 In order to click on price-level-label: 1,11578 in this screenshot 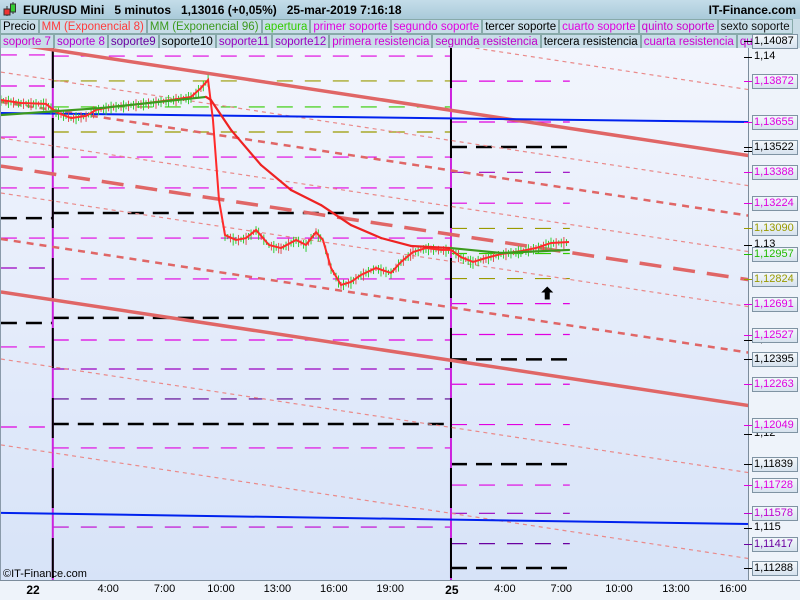, I will do `click(775, 514)`.